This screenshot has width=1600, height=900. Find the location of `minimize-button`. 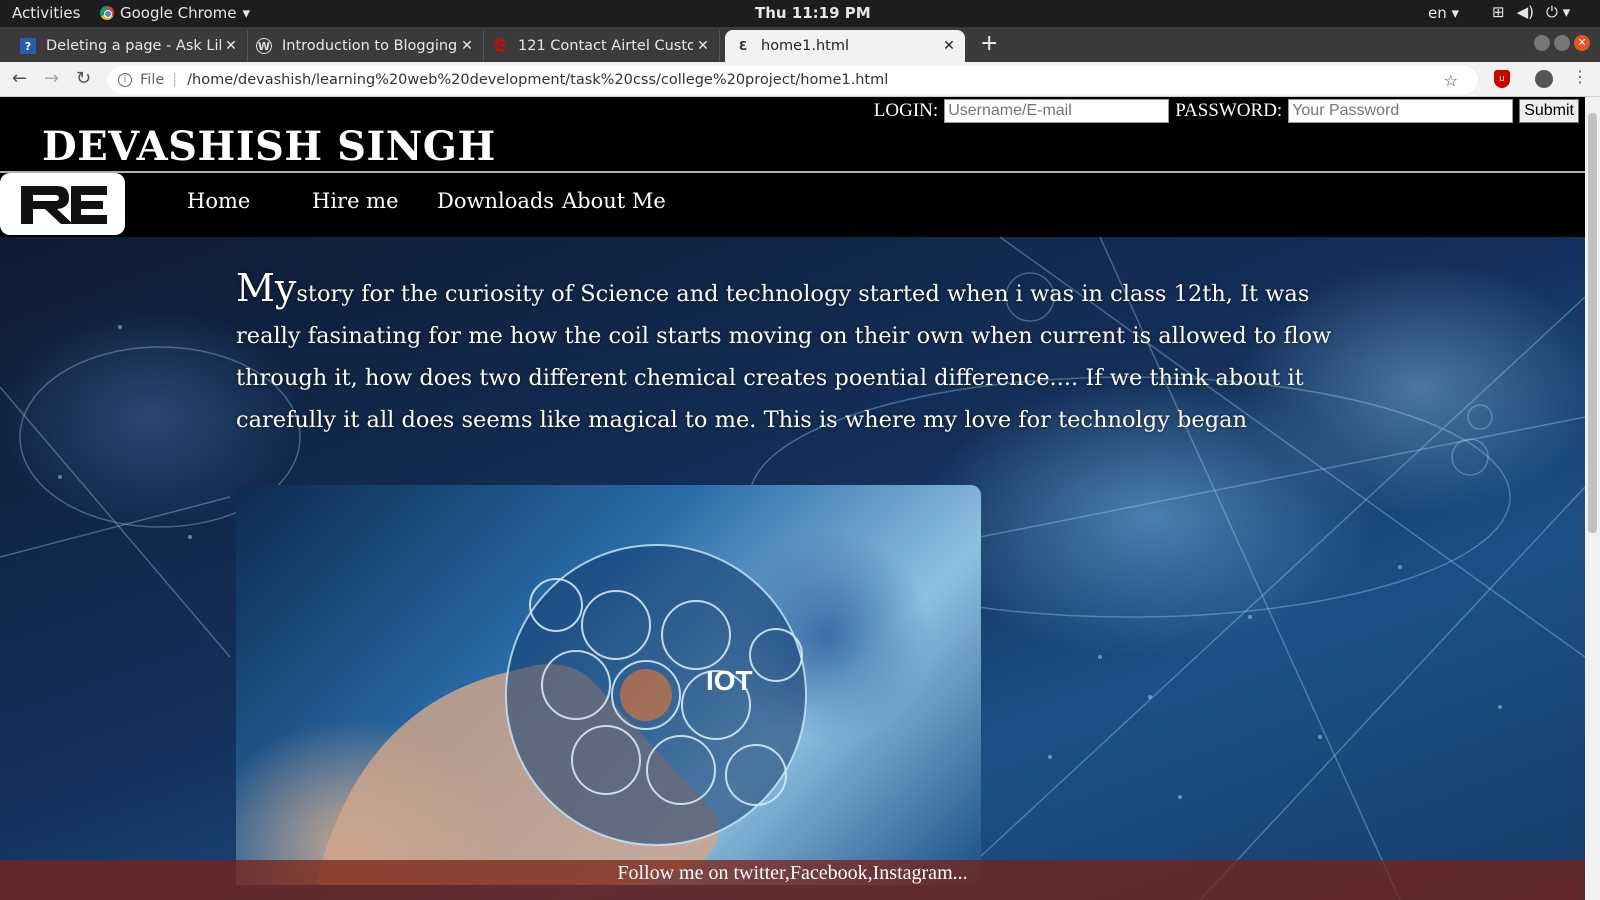

minimize-button is located at coordinates (1542, 43).